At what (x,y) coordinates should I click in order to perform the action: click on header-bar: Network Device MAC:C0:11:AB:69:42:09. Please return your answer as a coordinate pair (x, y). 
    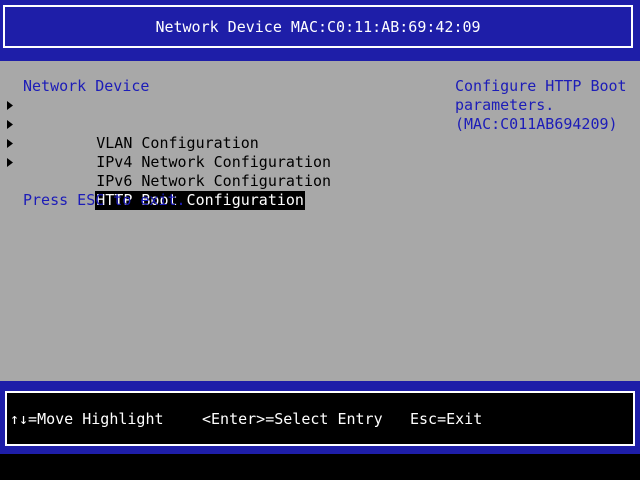
    Looking at the image, I should click on (320, 30).